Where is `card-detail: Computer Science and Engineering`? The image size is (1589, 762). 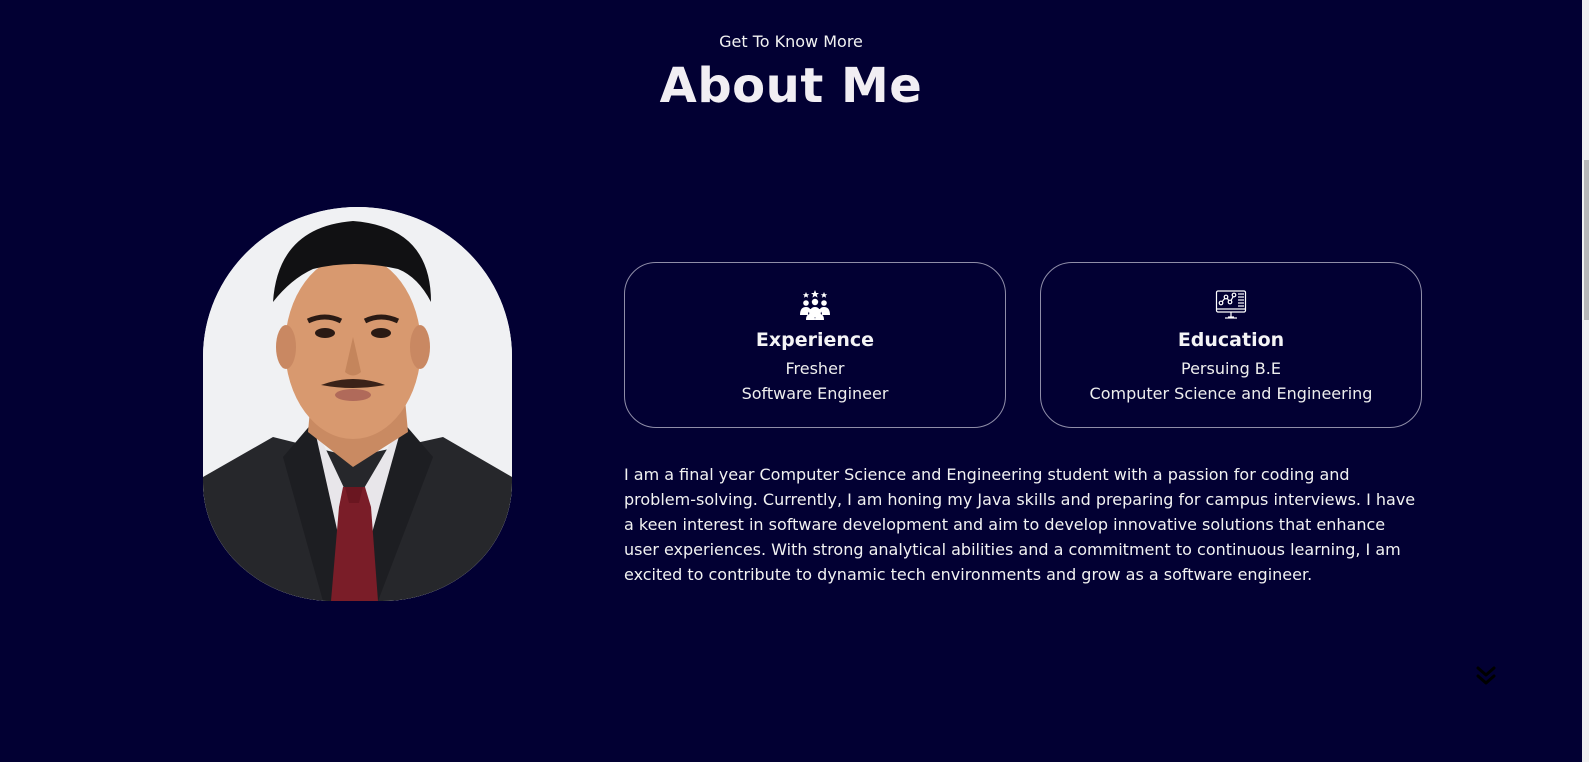 card-detail: Computer Science and Engineering is located at coordinates (1231, 393).